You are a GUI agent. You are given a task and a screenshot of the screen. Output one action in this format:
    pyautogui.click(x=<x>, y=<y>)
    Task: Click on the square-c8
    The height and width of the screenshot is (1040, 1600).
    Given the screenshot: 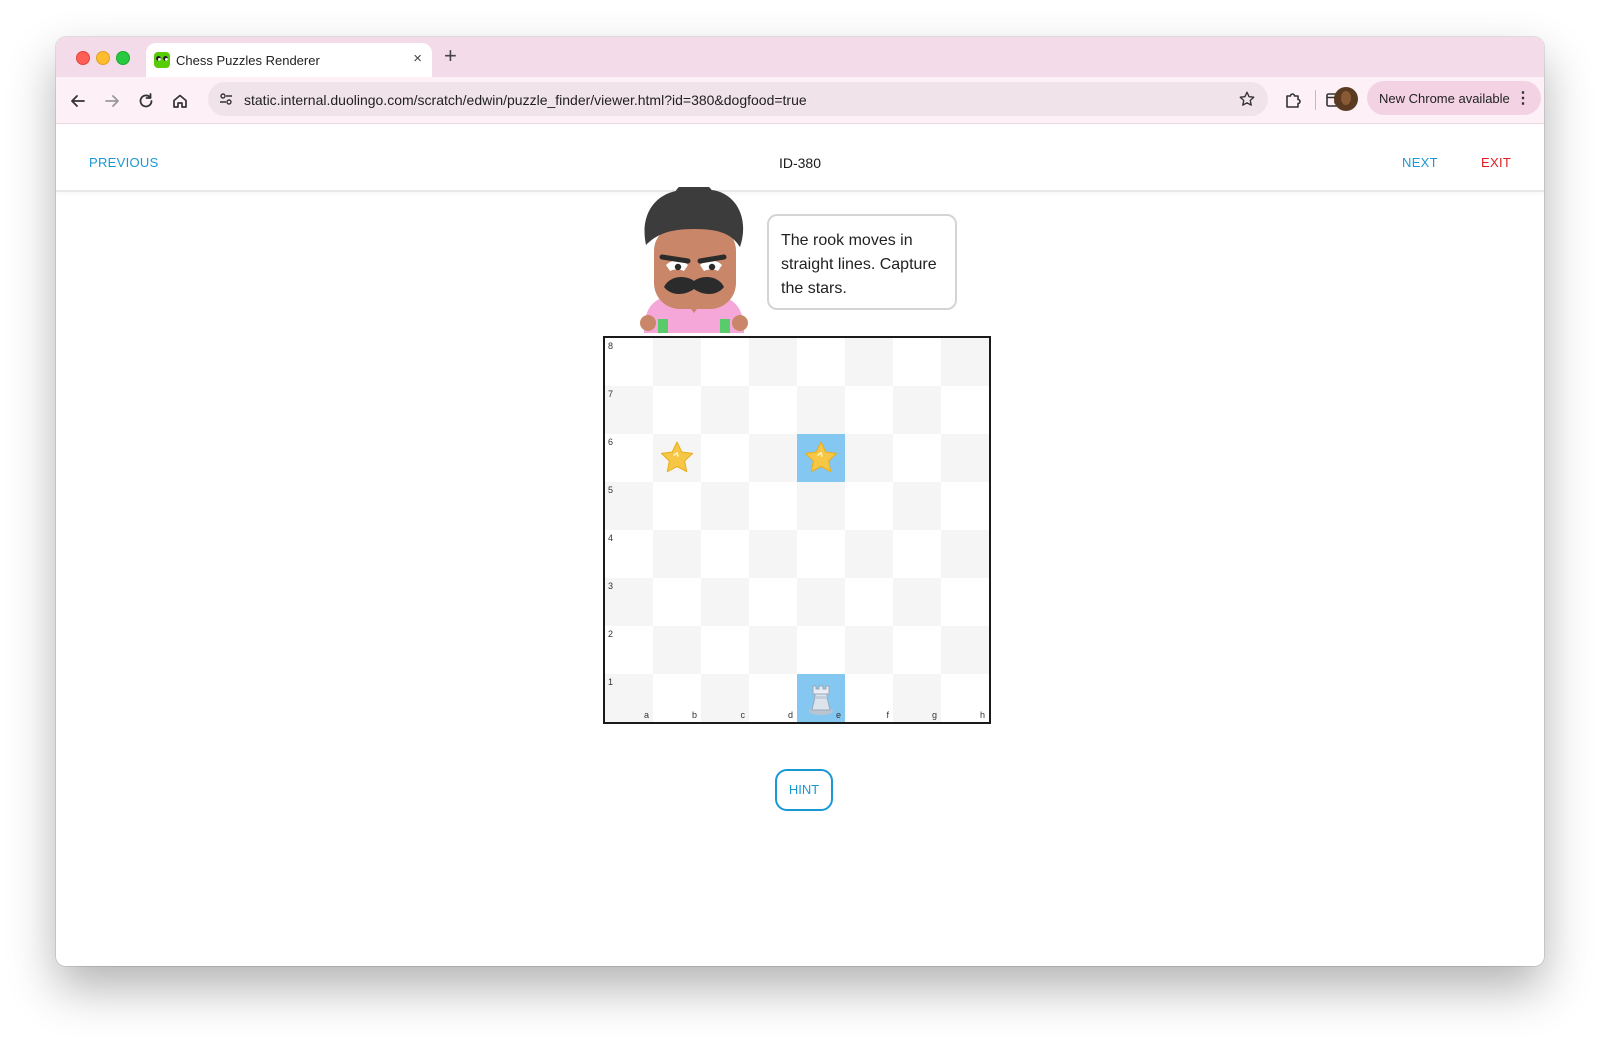 What is the action you would take?
    pyautogui.click(x=725, y=362)
    